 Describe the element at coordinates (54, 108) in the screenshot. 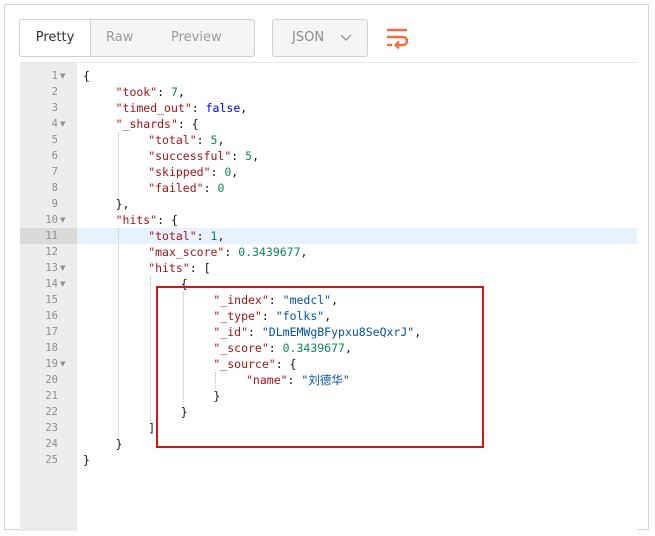

I see `line-number: 3` at that location.